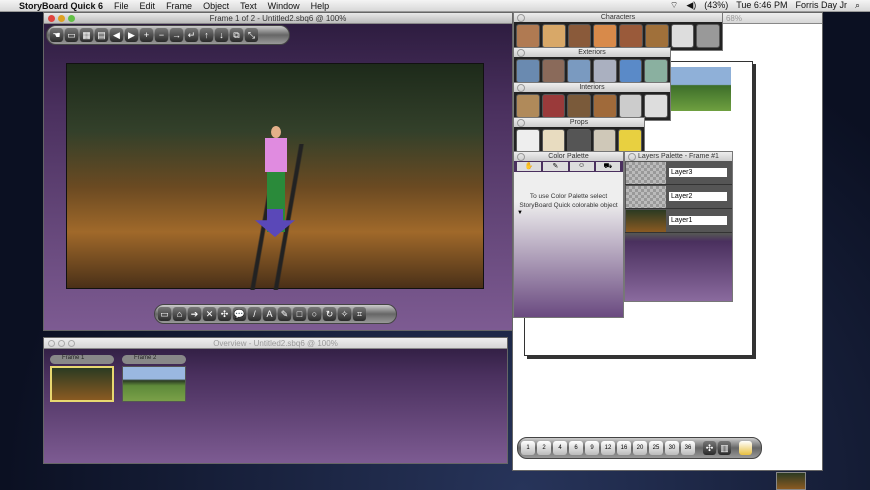 This screenshot has width=870, height=490. What do you see at coordinates (698, 220) in the screenshot?
I see `layer-name: Layer1` at bounding box center [698, 220].